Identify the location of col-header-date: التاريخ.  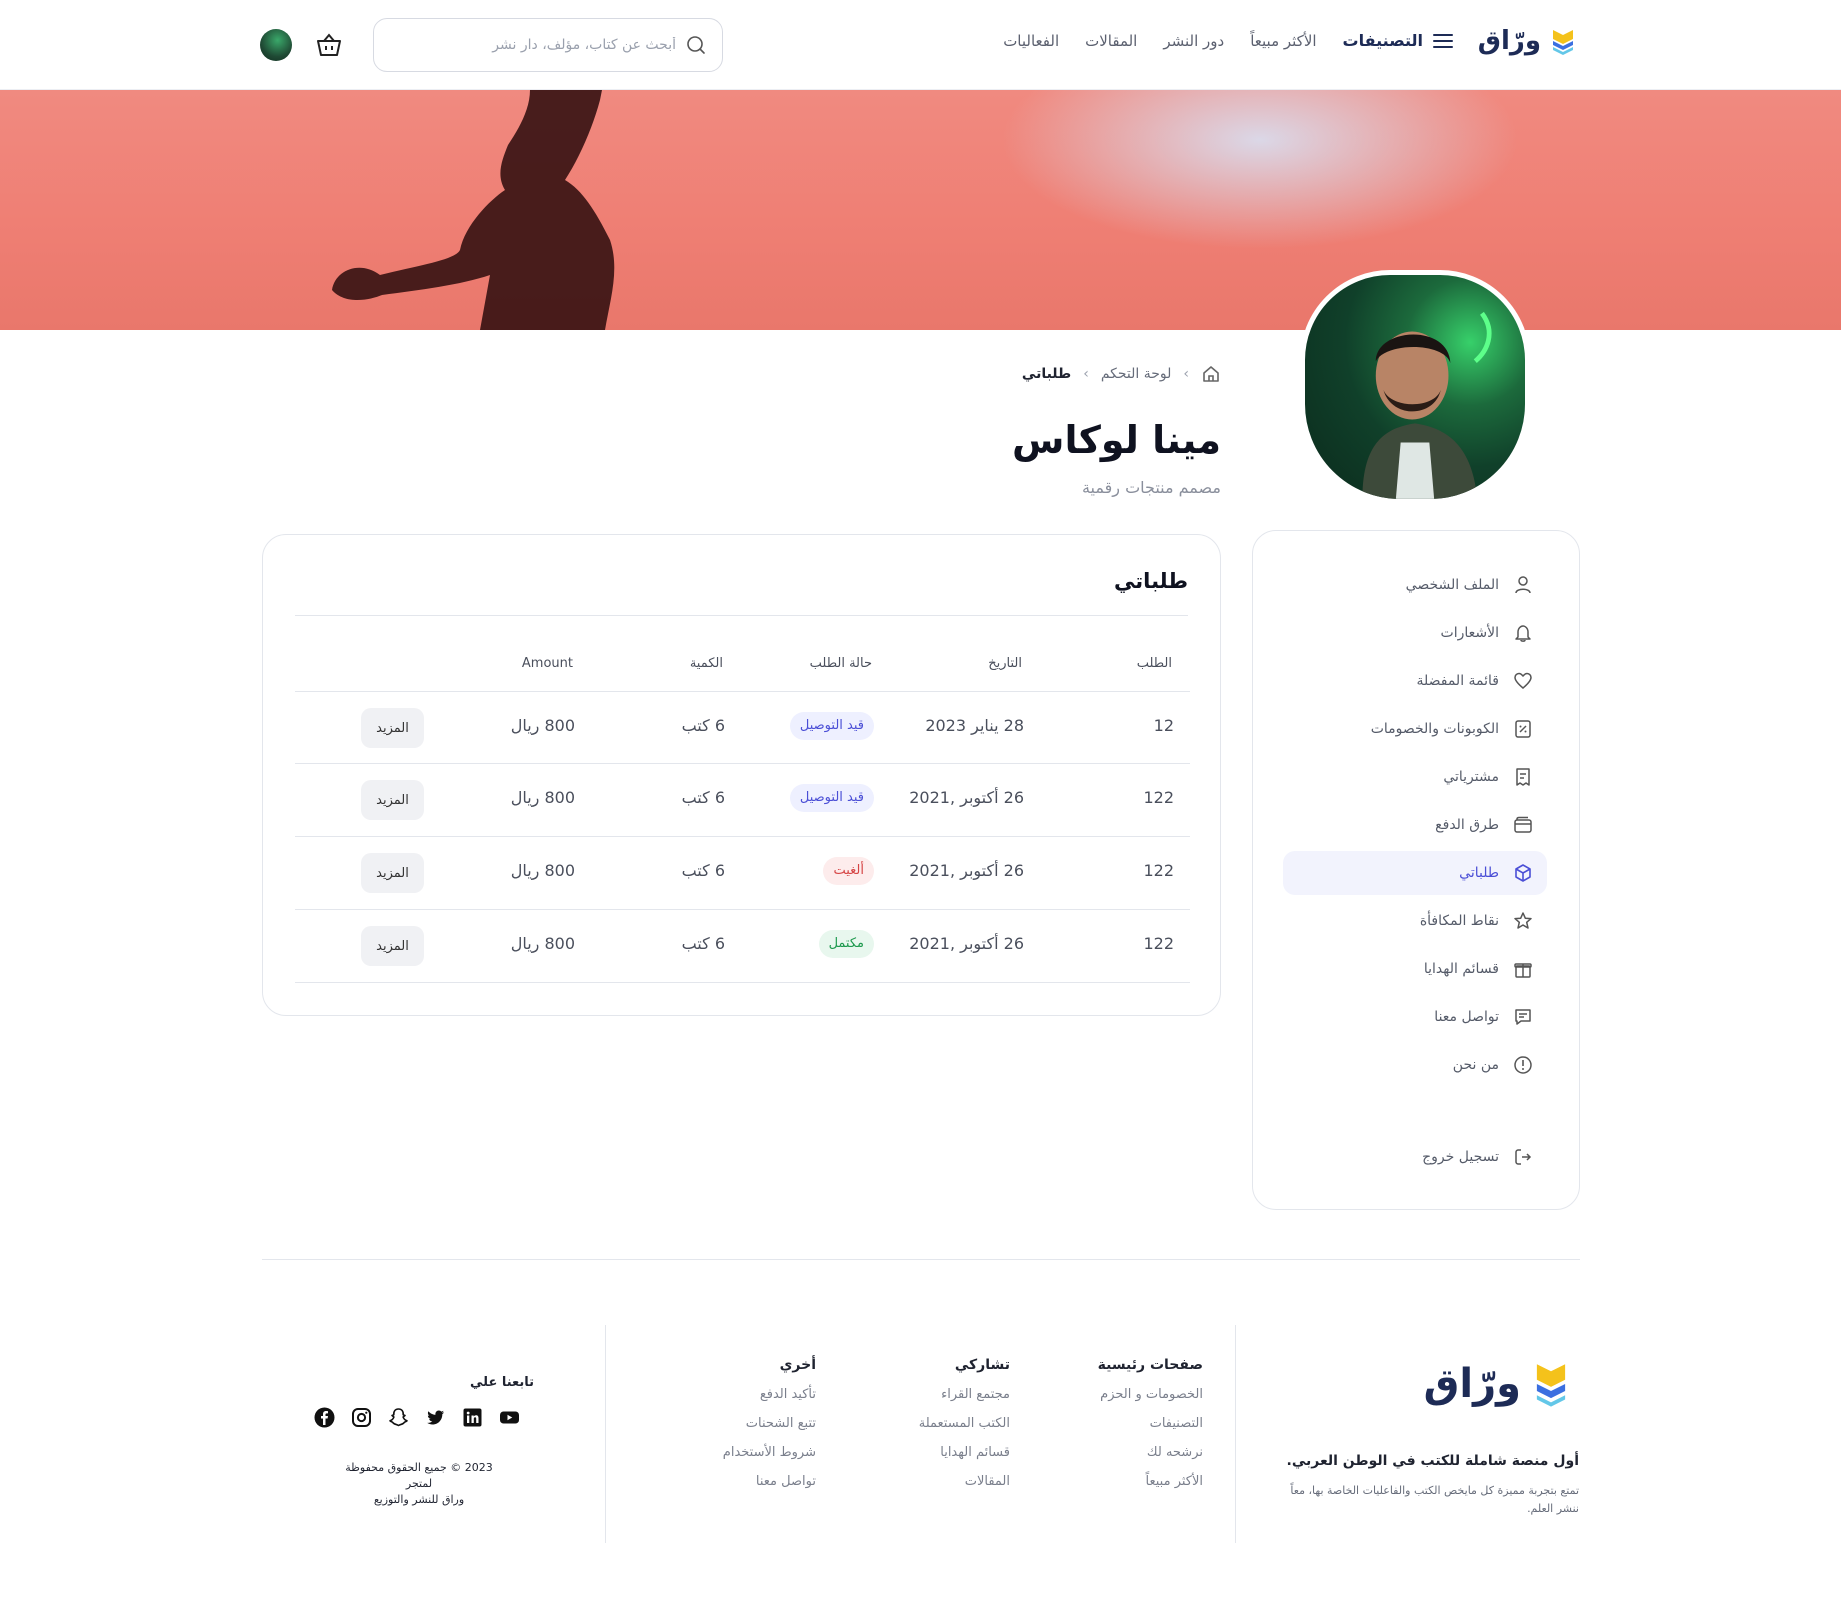
(1005, 663).